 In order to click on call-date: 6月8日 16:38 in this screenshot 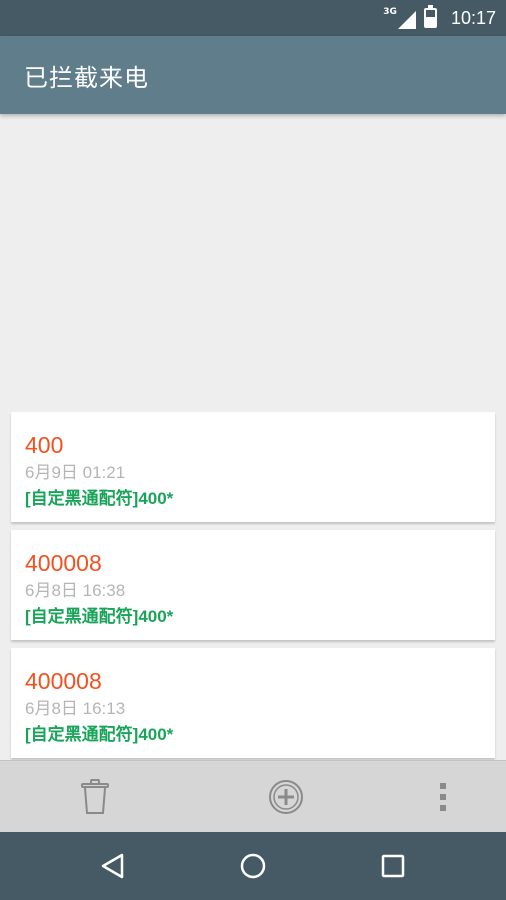, I will do `click(75, 590)`.